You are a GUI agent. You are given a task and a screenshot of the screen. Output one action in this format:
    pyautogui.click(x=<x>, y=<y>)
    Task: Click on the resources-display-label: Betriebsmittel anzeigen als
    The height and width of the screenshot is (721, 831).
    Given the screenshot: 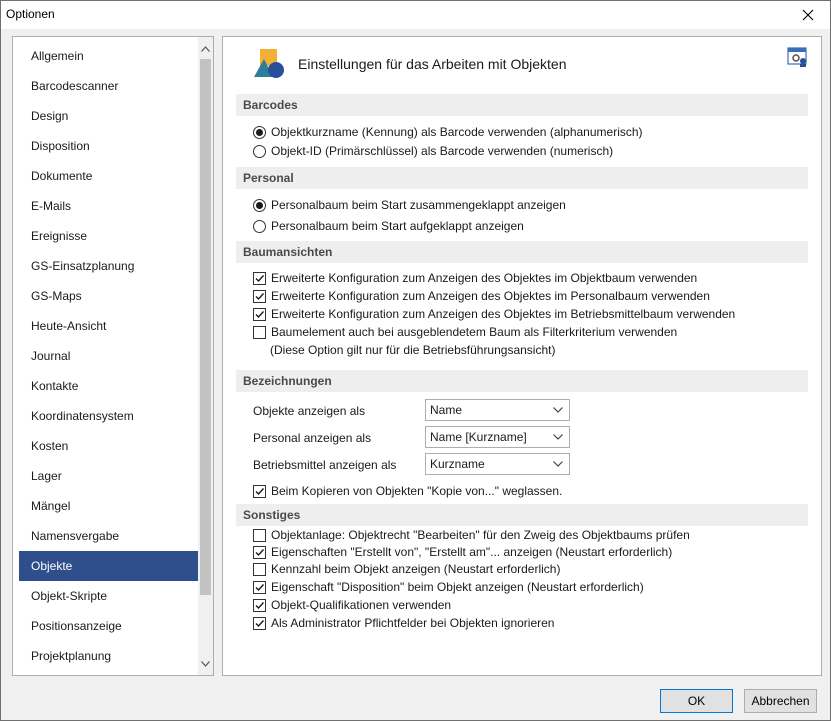 What is the action you would take?
    pyautogui.click(x=325, y=465)
    